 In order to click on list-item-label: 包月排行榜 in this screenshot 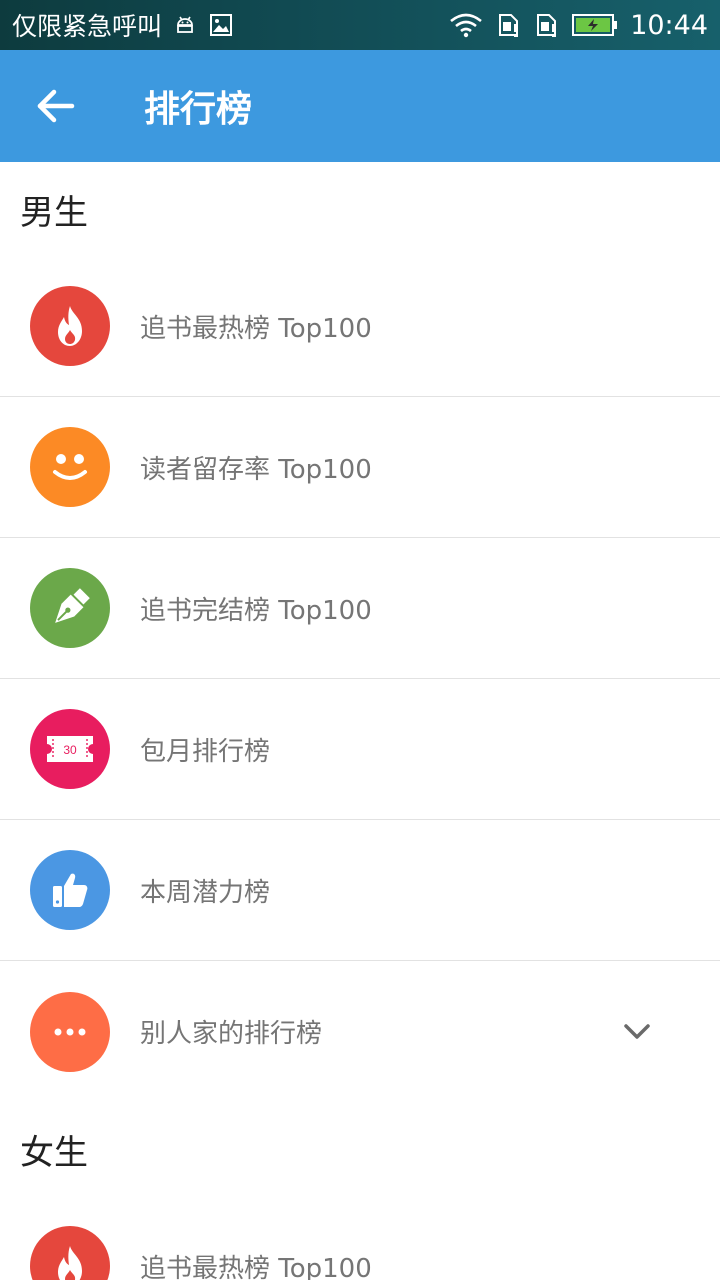, I will do `click(205, 751)`.